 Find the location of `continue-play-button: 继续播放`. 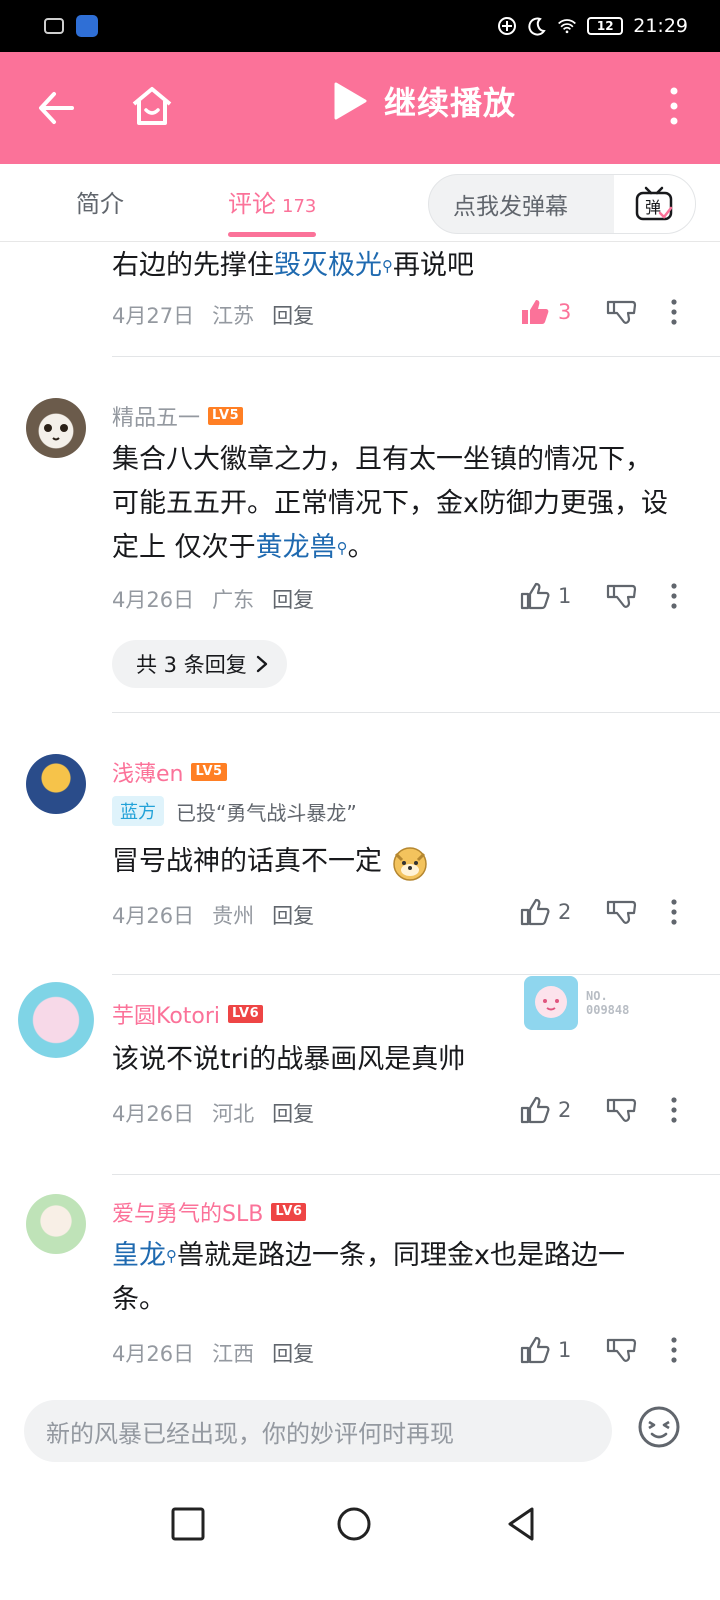

continue-play-button: 继续播放 is located at coordinates (424, 101).